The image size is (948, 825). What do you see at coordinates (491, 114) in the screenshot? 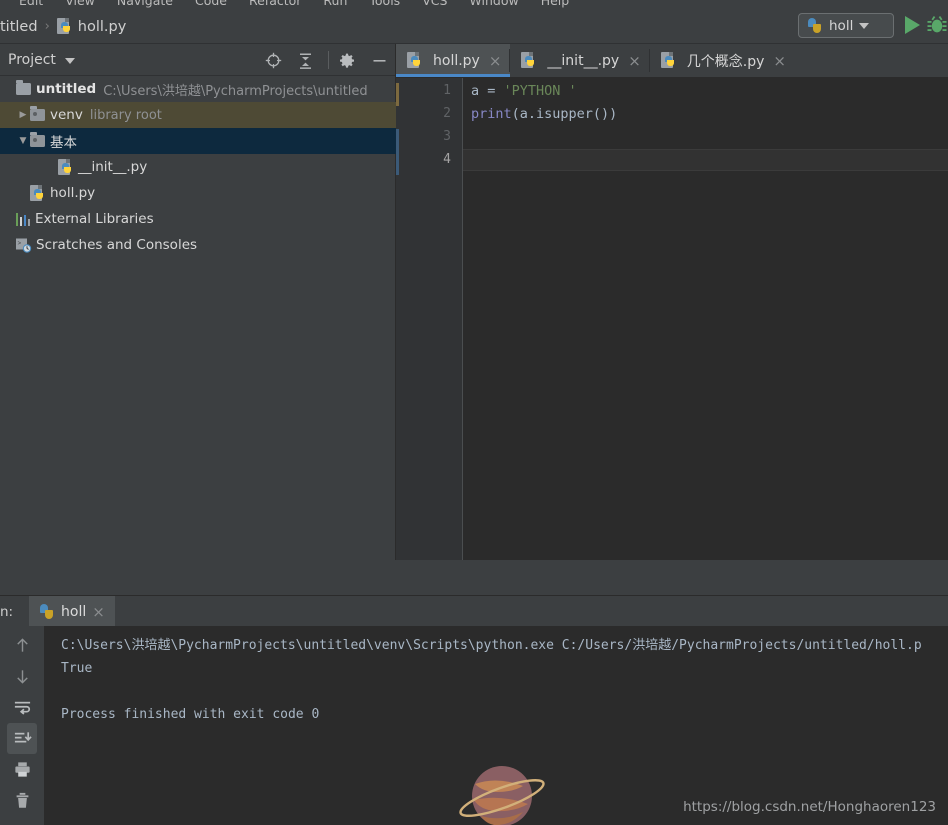
I see `code-token: print` at bounding box center [491, 114].